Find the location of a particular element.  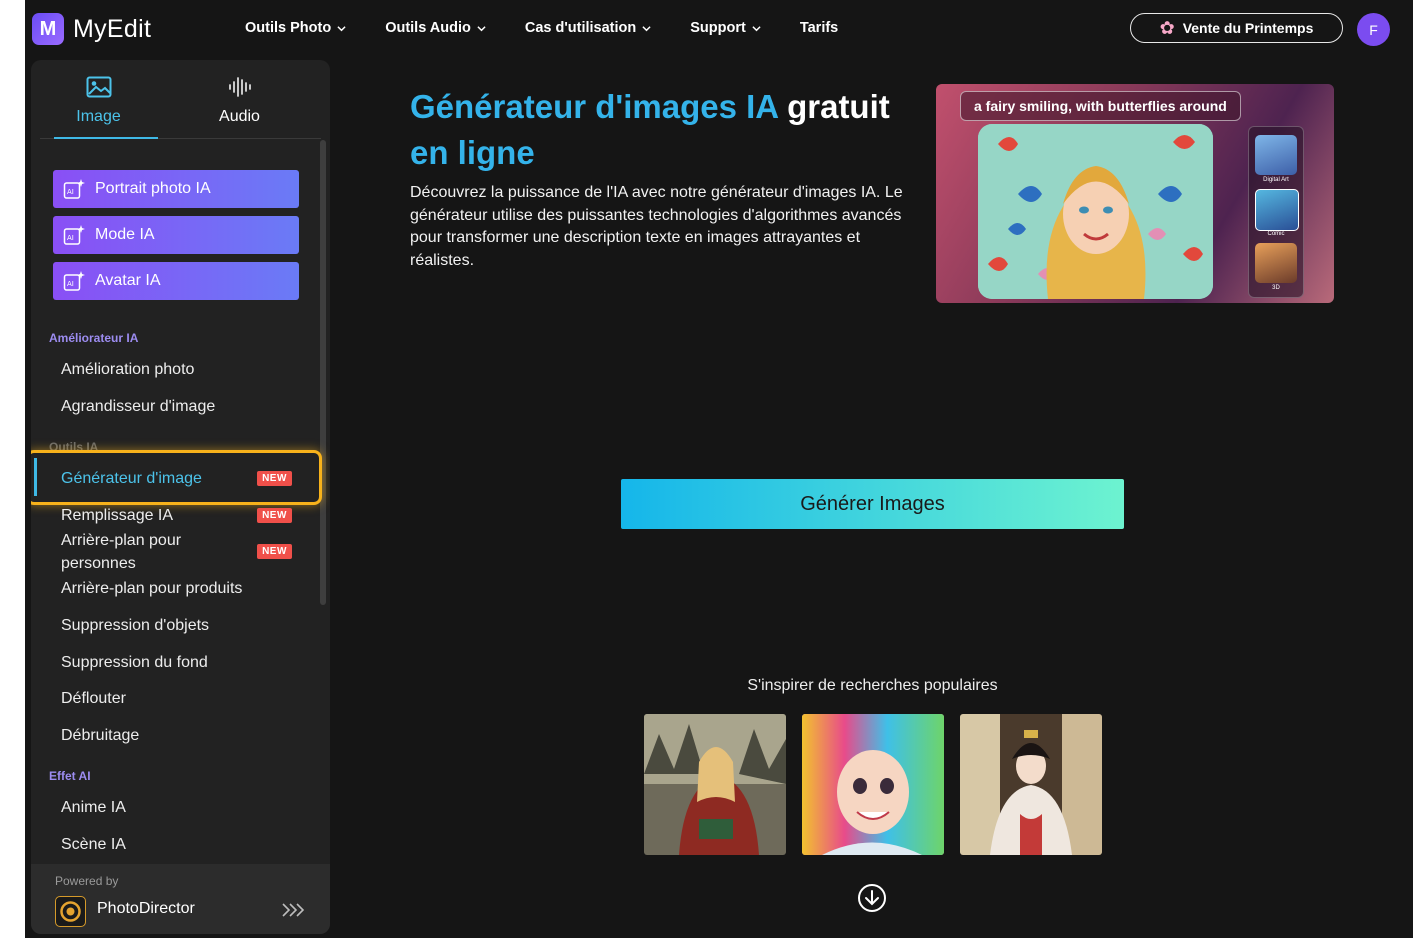

sidebar-item-suppression-objets: Suppression d'objets is located at coordinates (176, 625).